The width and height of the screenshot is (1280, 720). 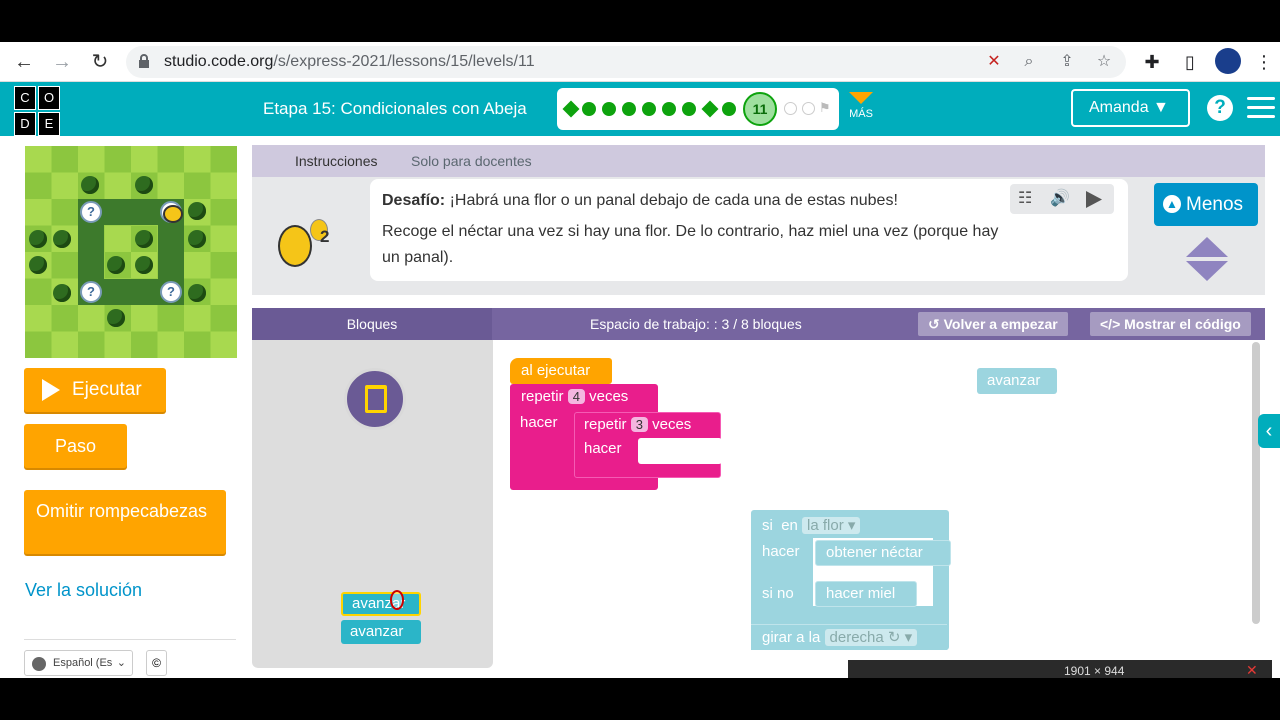 I want to click on tab-teachers-only: Solo para docentes, so click(x=471, y=161).